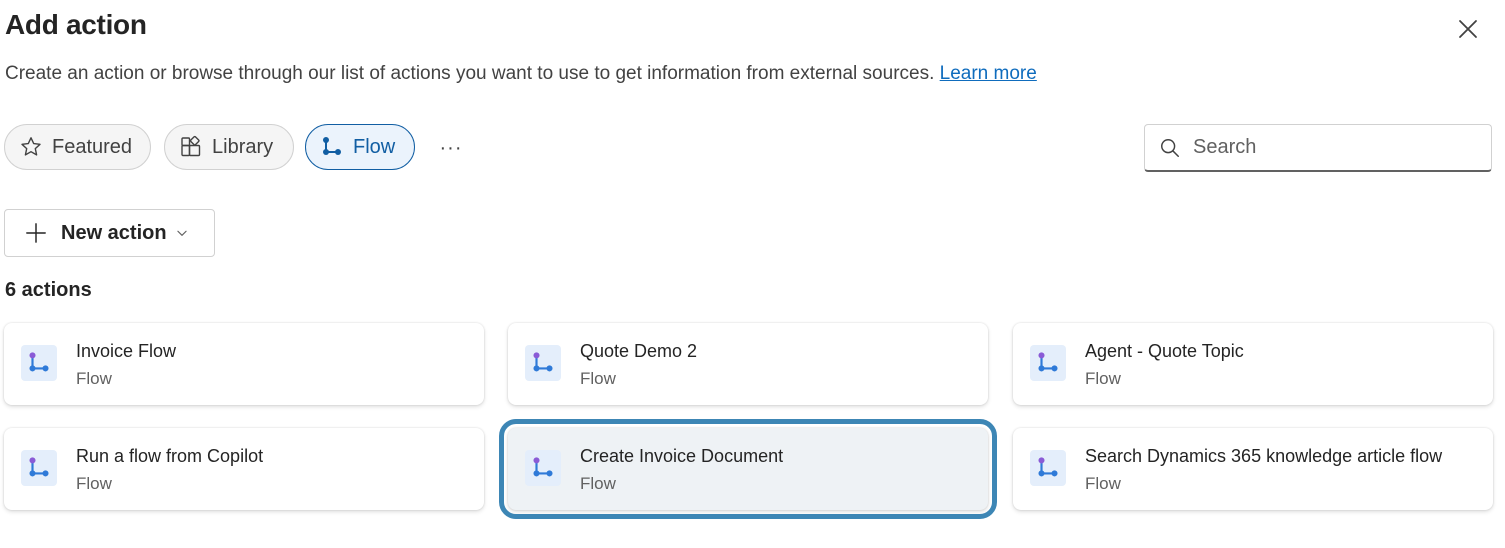 Image resolution: width=1505 pixels, height=548 pixels. I want to click on close-icon, so click(1468, 29).